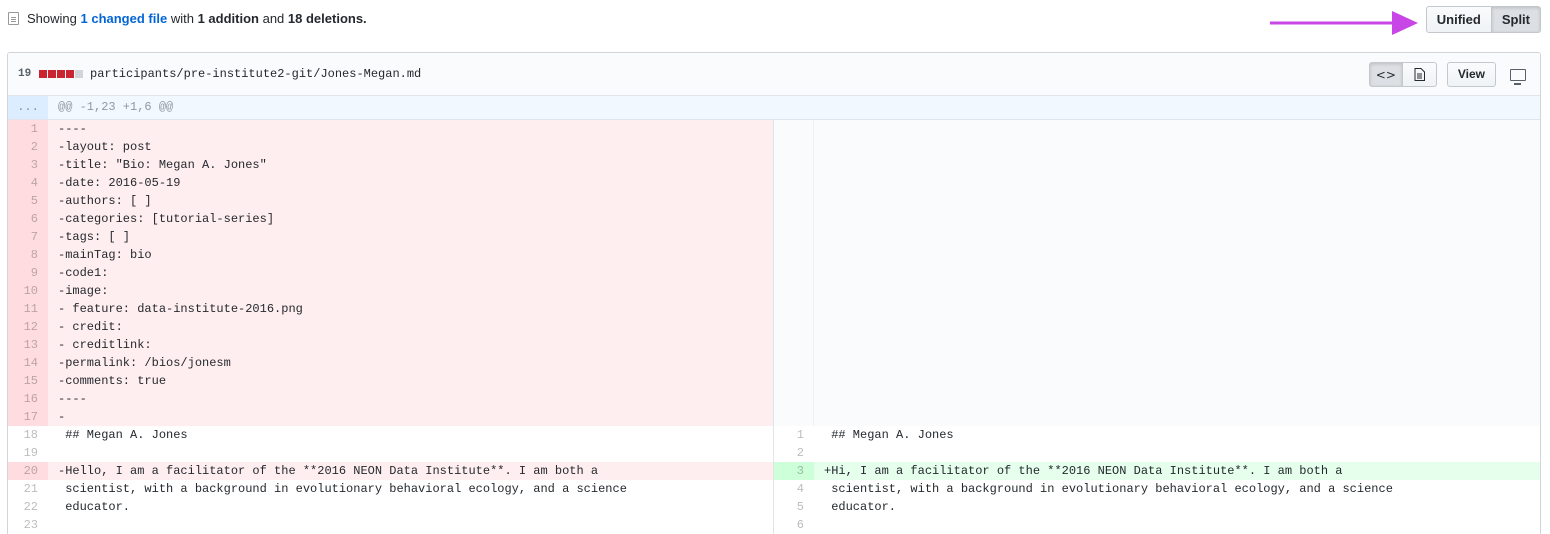 Image resolution: width=1550 pixels, height=534 pixels. What do you see at coordinates (28, 525) in the screenshot?
I see `line-number: 23` at bounding box center [28, 525].